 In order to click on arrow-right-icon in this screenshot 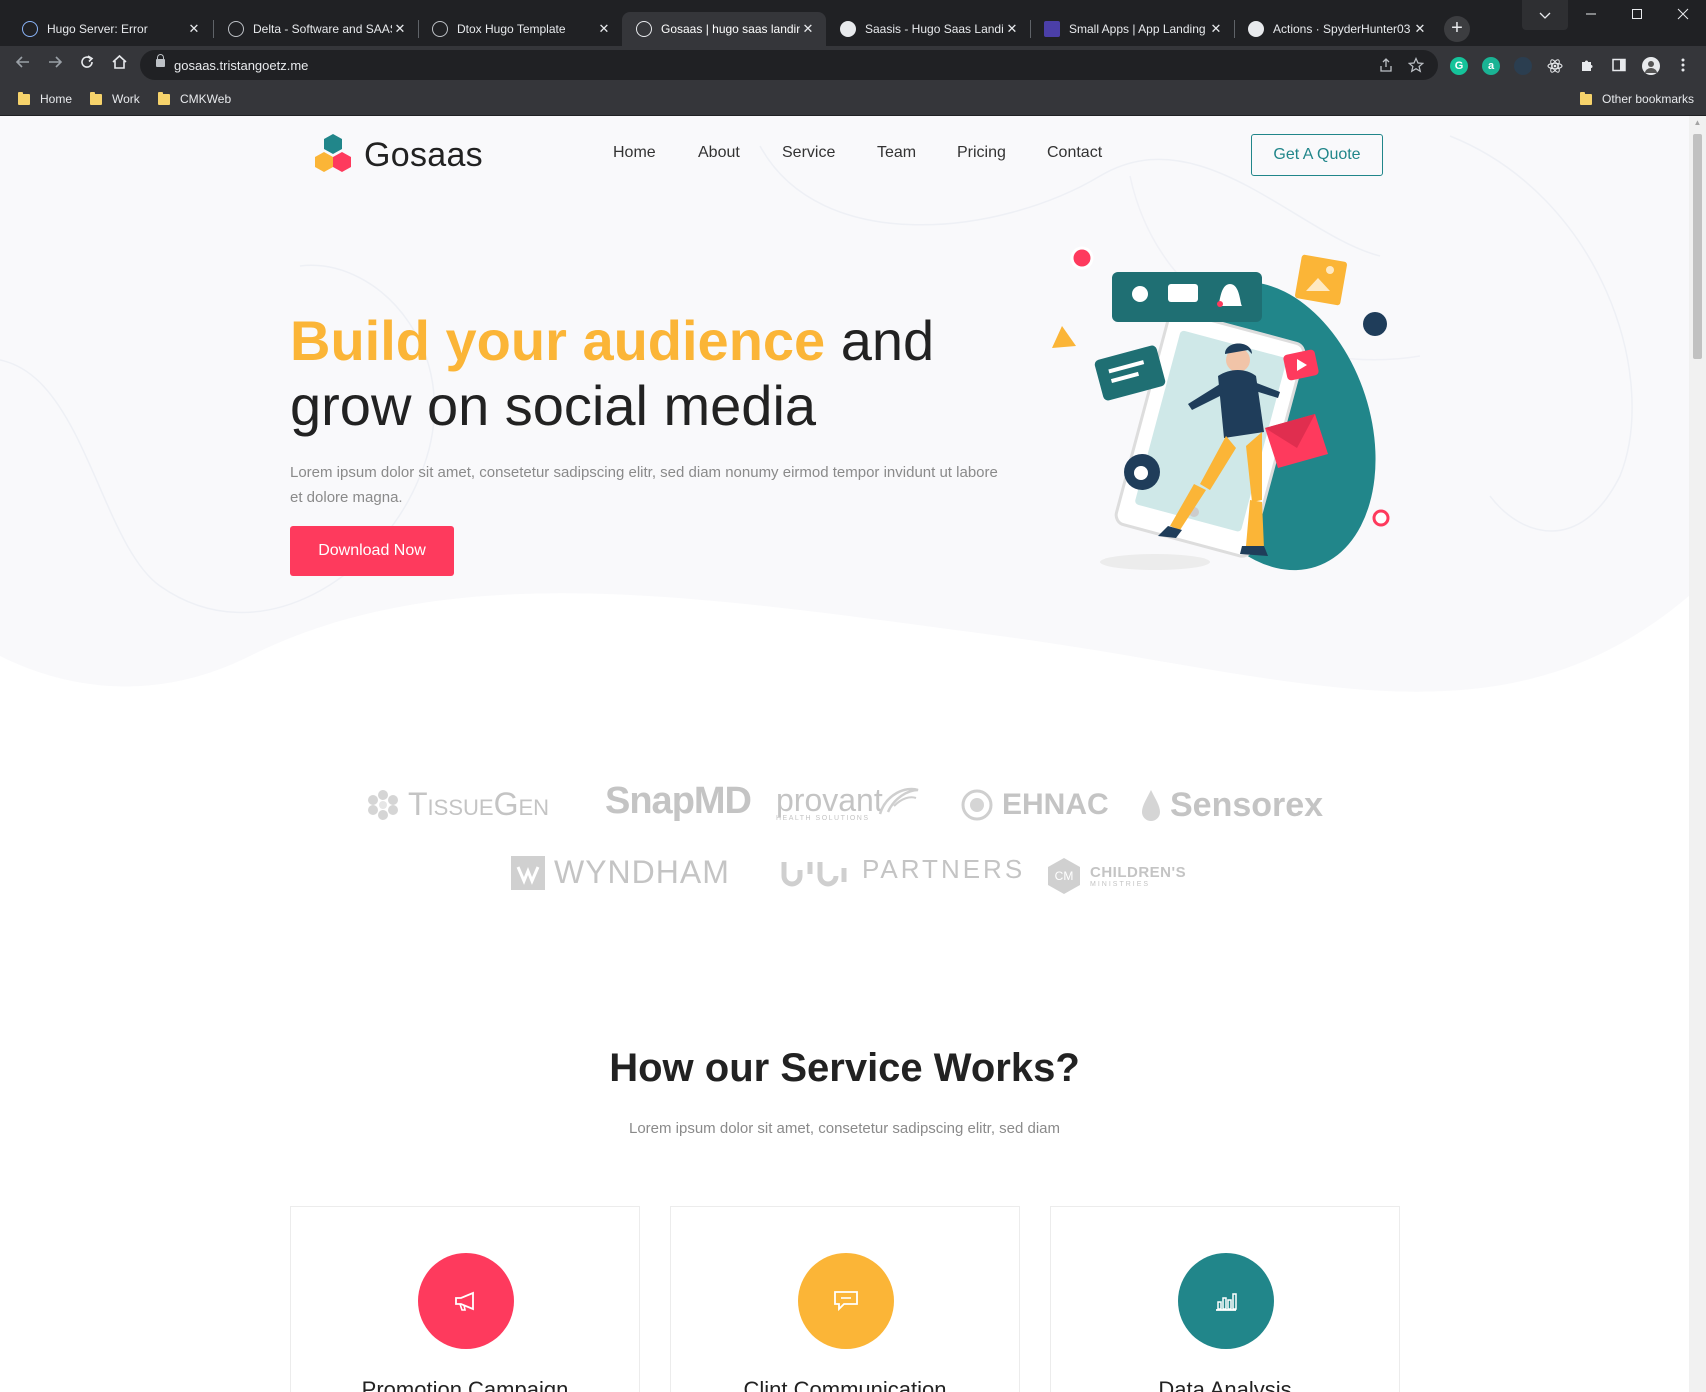, I will do `click(56, 62)`.